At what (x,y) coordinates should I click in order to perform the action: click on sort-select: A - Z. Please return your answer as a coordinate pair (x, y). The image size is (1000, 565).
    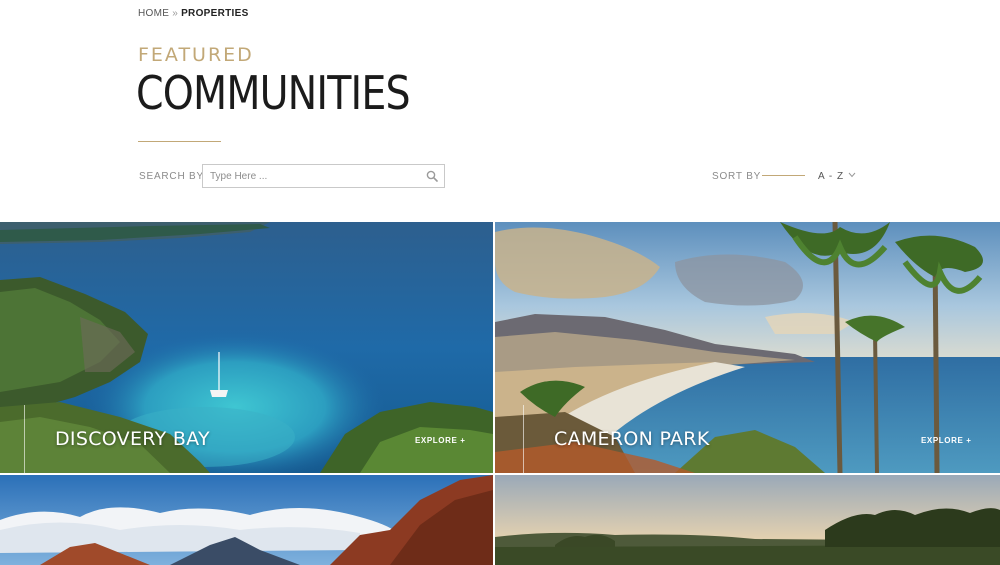
    Looking at the image, I should click on (839, 176).